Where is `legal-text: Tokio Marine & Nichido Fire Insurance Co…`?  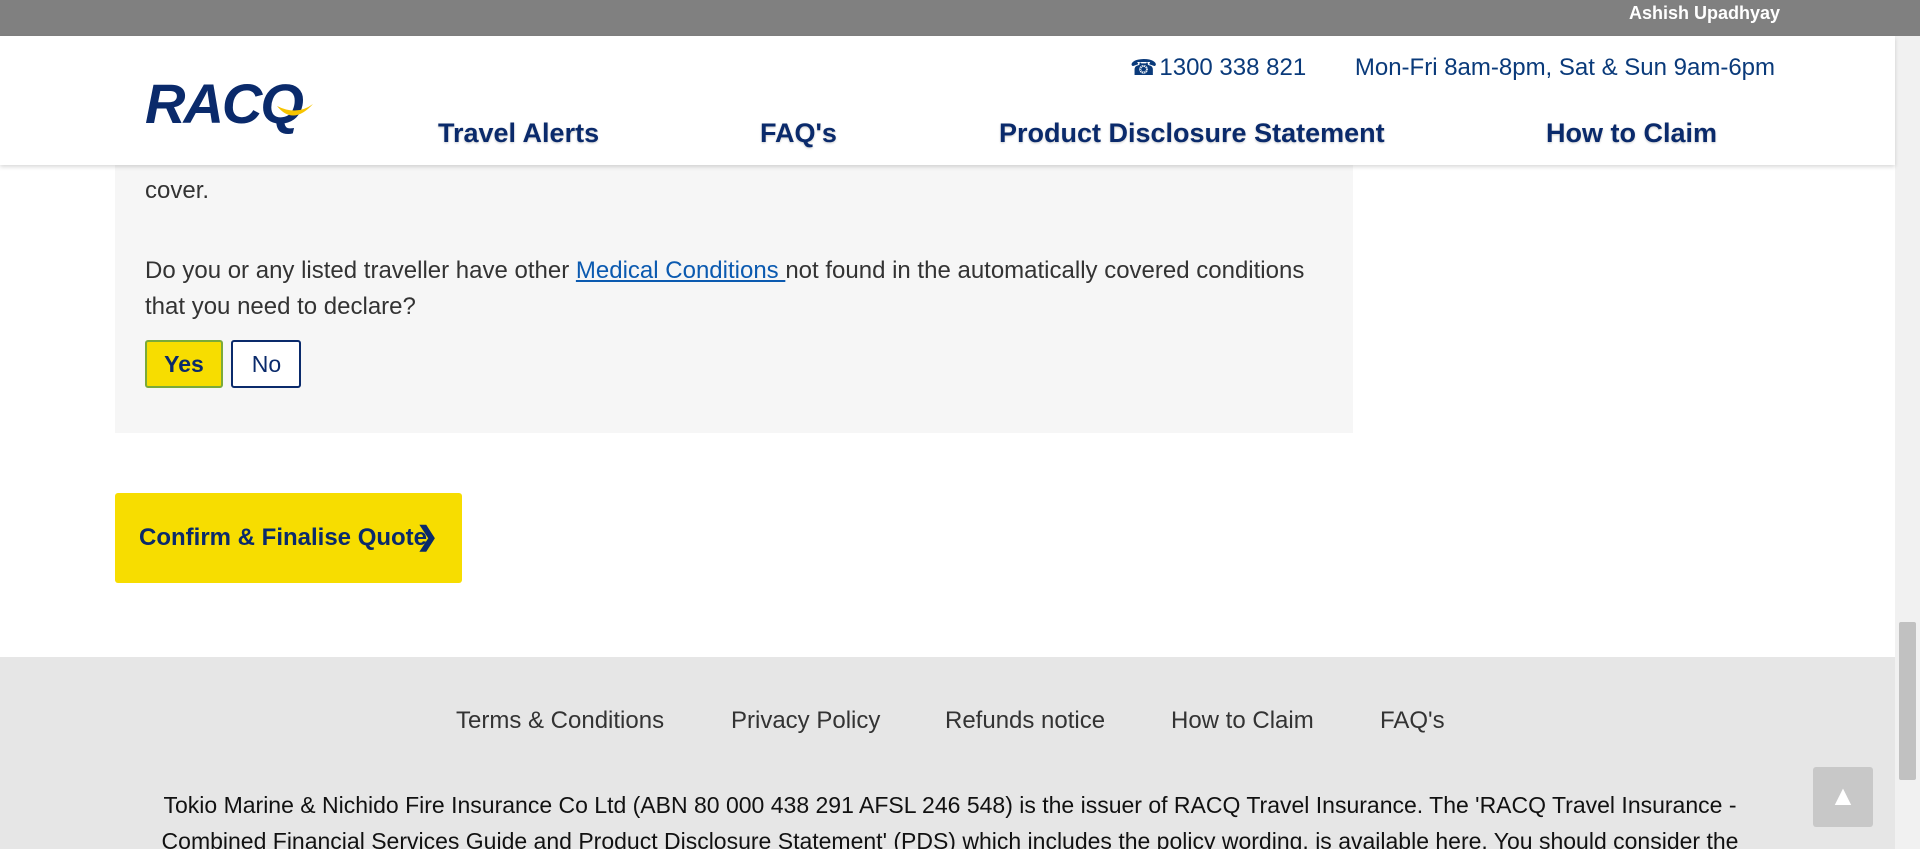 legal-text: Tokio Marine & Nichido Fire Insurance Co… is located at coordinates (950, 820).